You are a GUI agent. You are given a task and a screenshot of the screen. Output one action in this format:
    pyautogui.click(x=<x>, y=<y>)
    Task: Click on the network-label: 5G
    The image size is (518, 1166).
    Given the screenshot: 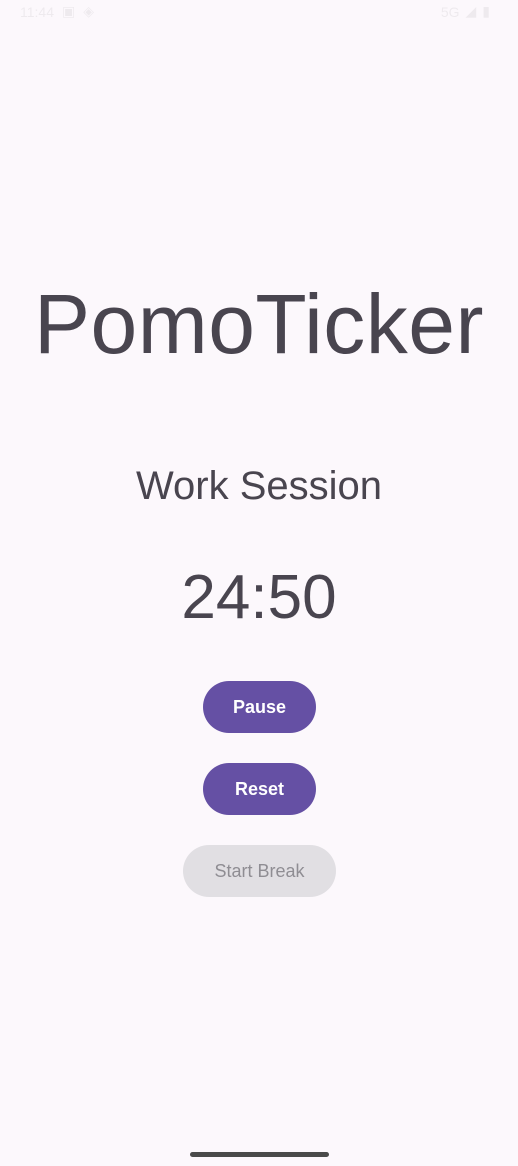 What is the action you would take?
    pyautogui.click(x=450, y=11)
    